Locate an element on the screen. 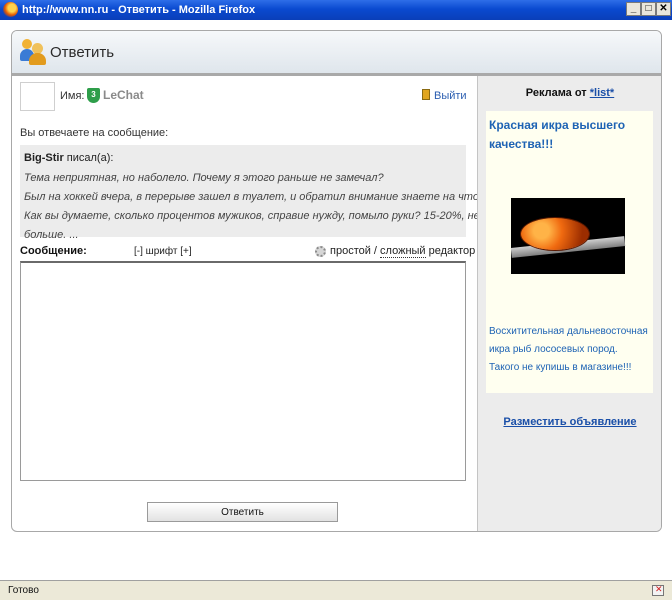 The width and height of the screenshot is (672, 600). simple-editor-option: простой is located at coordinates (350, 251).